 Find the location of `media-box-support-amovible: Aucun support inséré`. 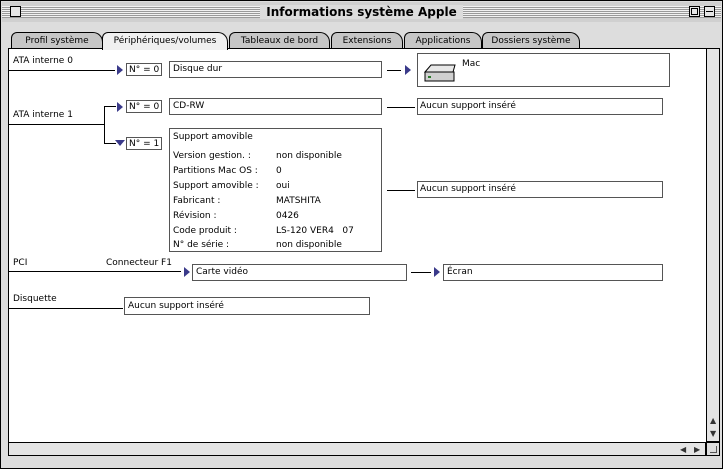

media-box-support-amovible: Aucun support inséré is located at coordinates (540, 189).